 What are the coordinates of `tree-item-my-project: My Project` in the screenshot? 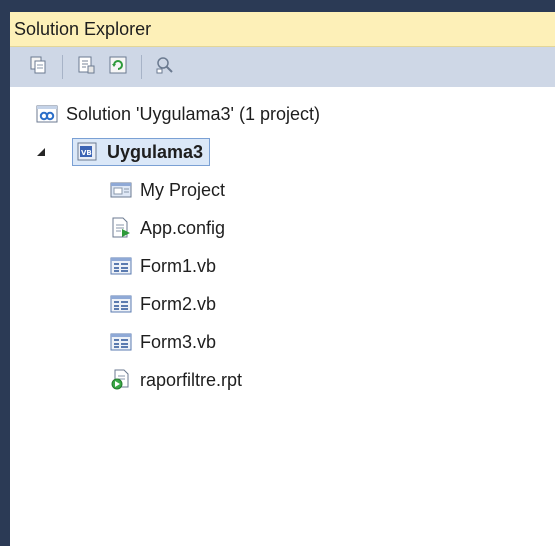 It's located at (282, 190).